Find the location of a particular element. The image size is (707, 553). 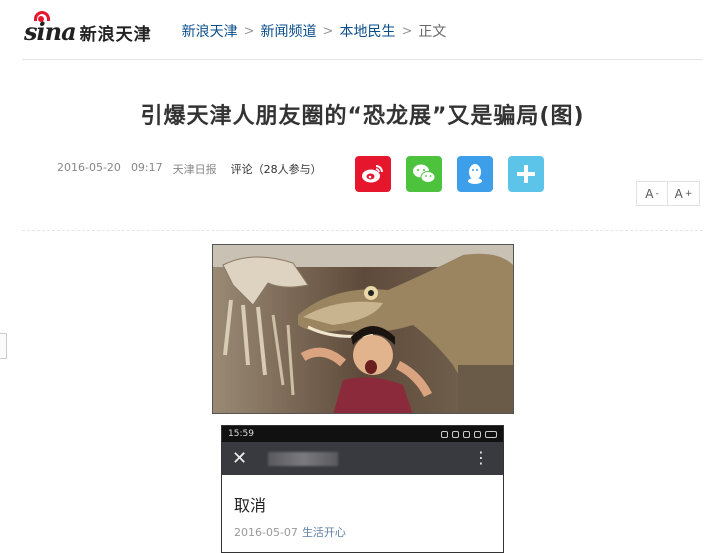

post-meta: 2016-05-07 生活开心 is located at coordinates (368, 532).